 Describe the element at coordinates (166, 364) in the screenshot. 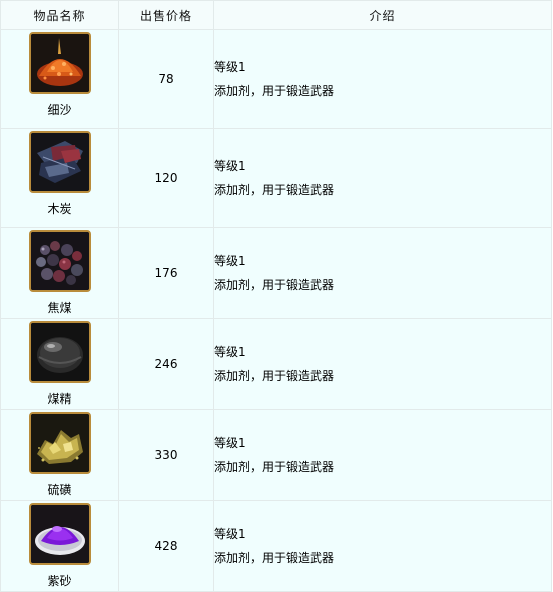

I see `item-price: 246` at that location.